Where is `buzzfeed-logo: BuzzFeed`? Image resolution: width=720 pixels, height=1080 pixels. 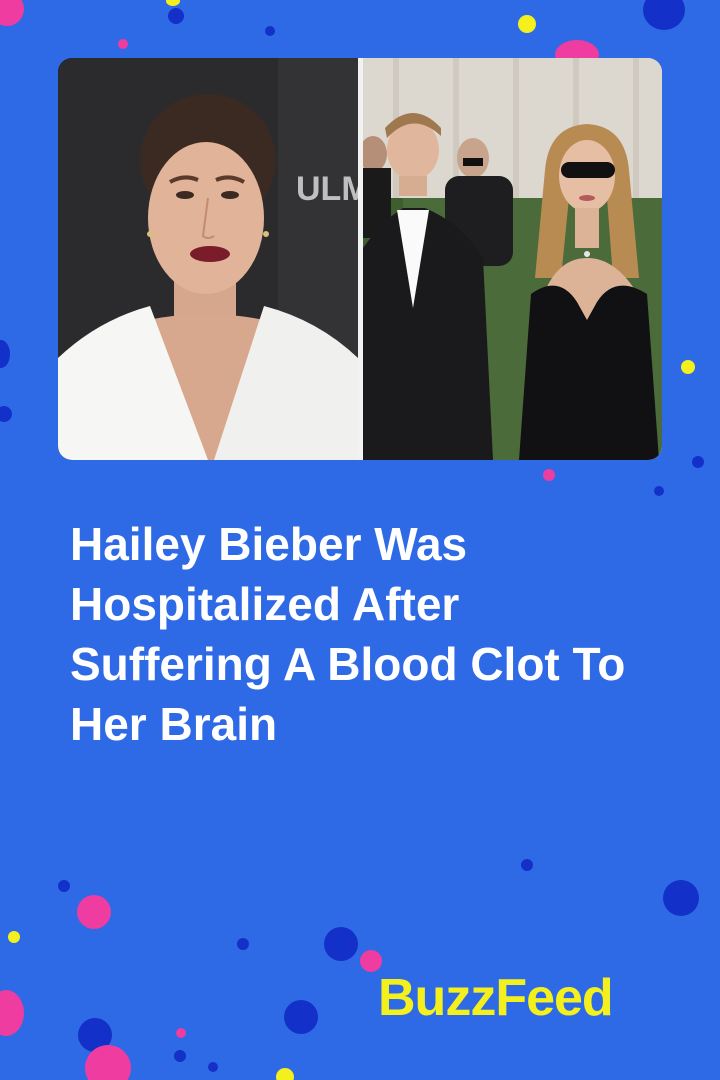
buzzfeed-logo: BuzzFeed is located at coordinates (496, 998).